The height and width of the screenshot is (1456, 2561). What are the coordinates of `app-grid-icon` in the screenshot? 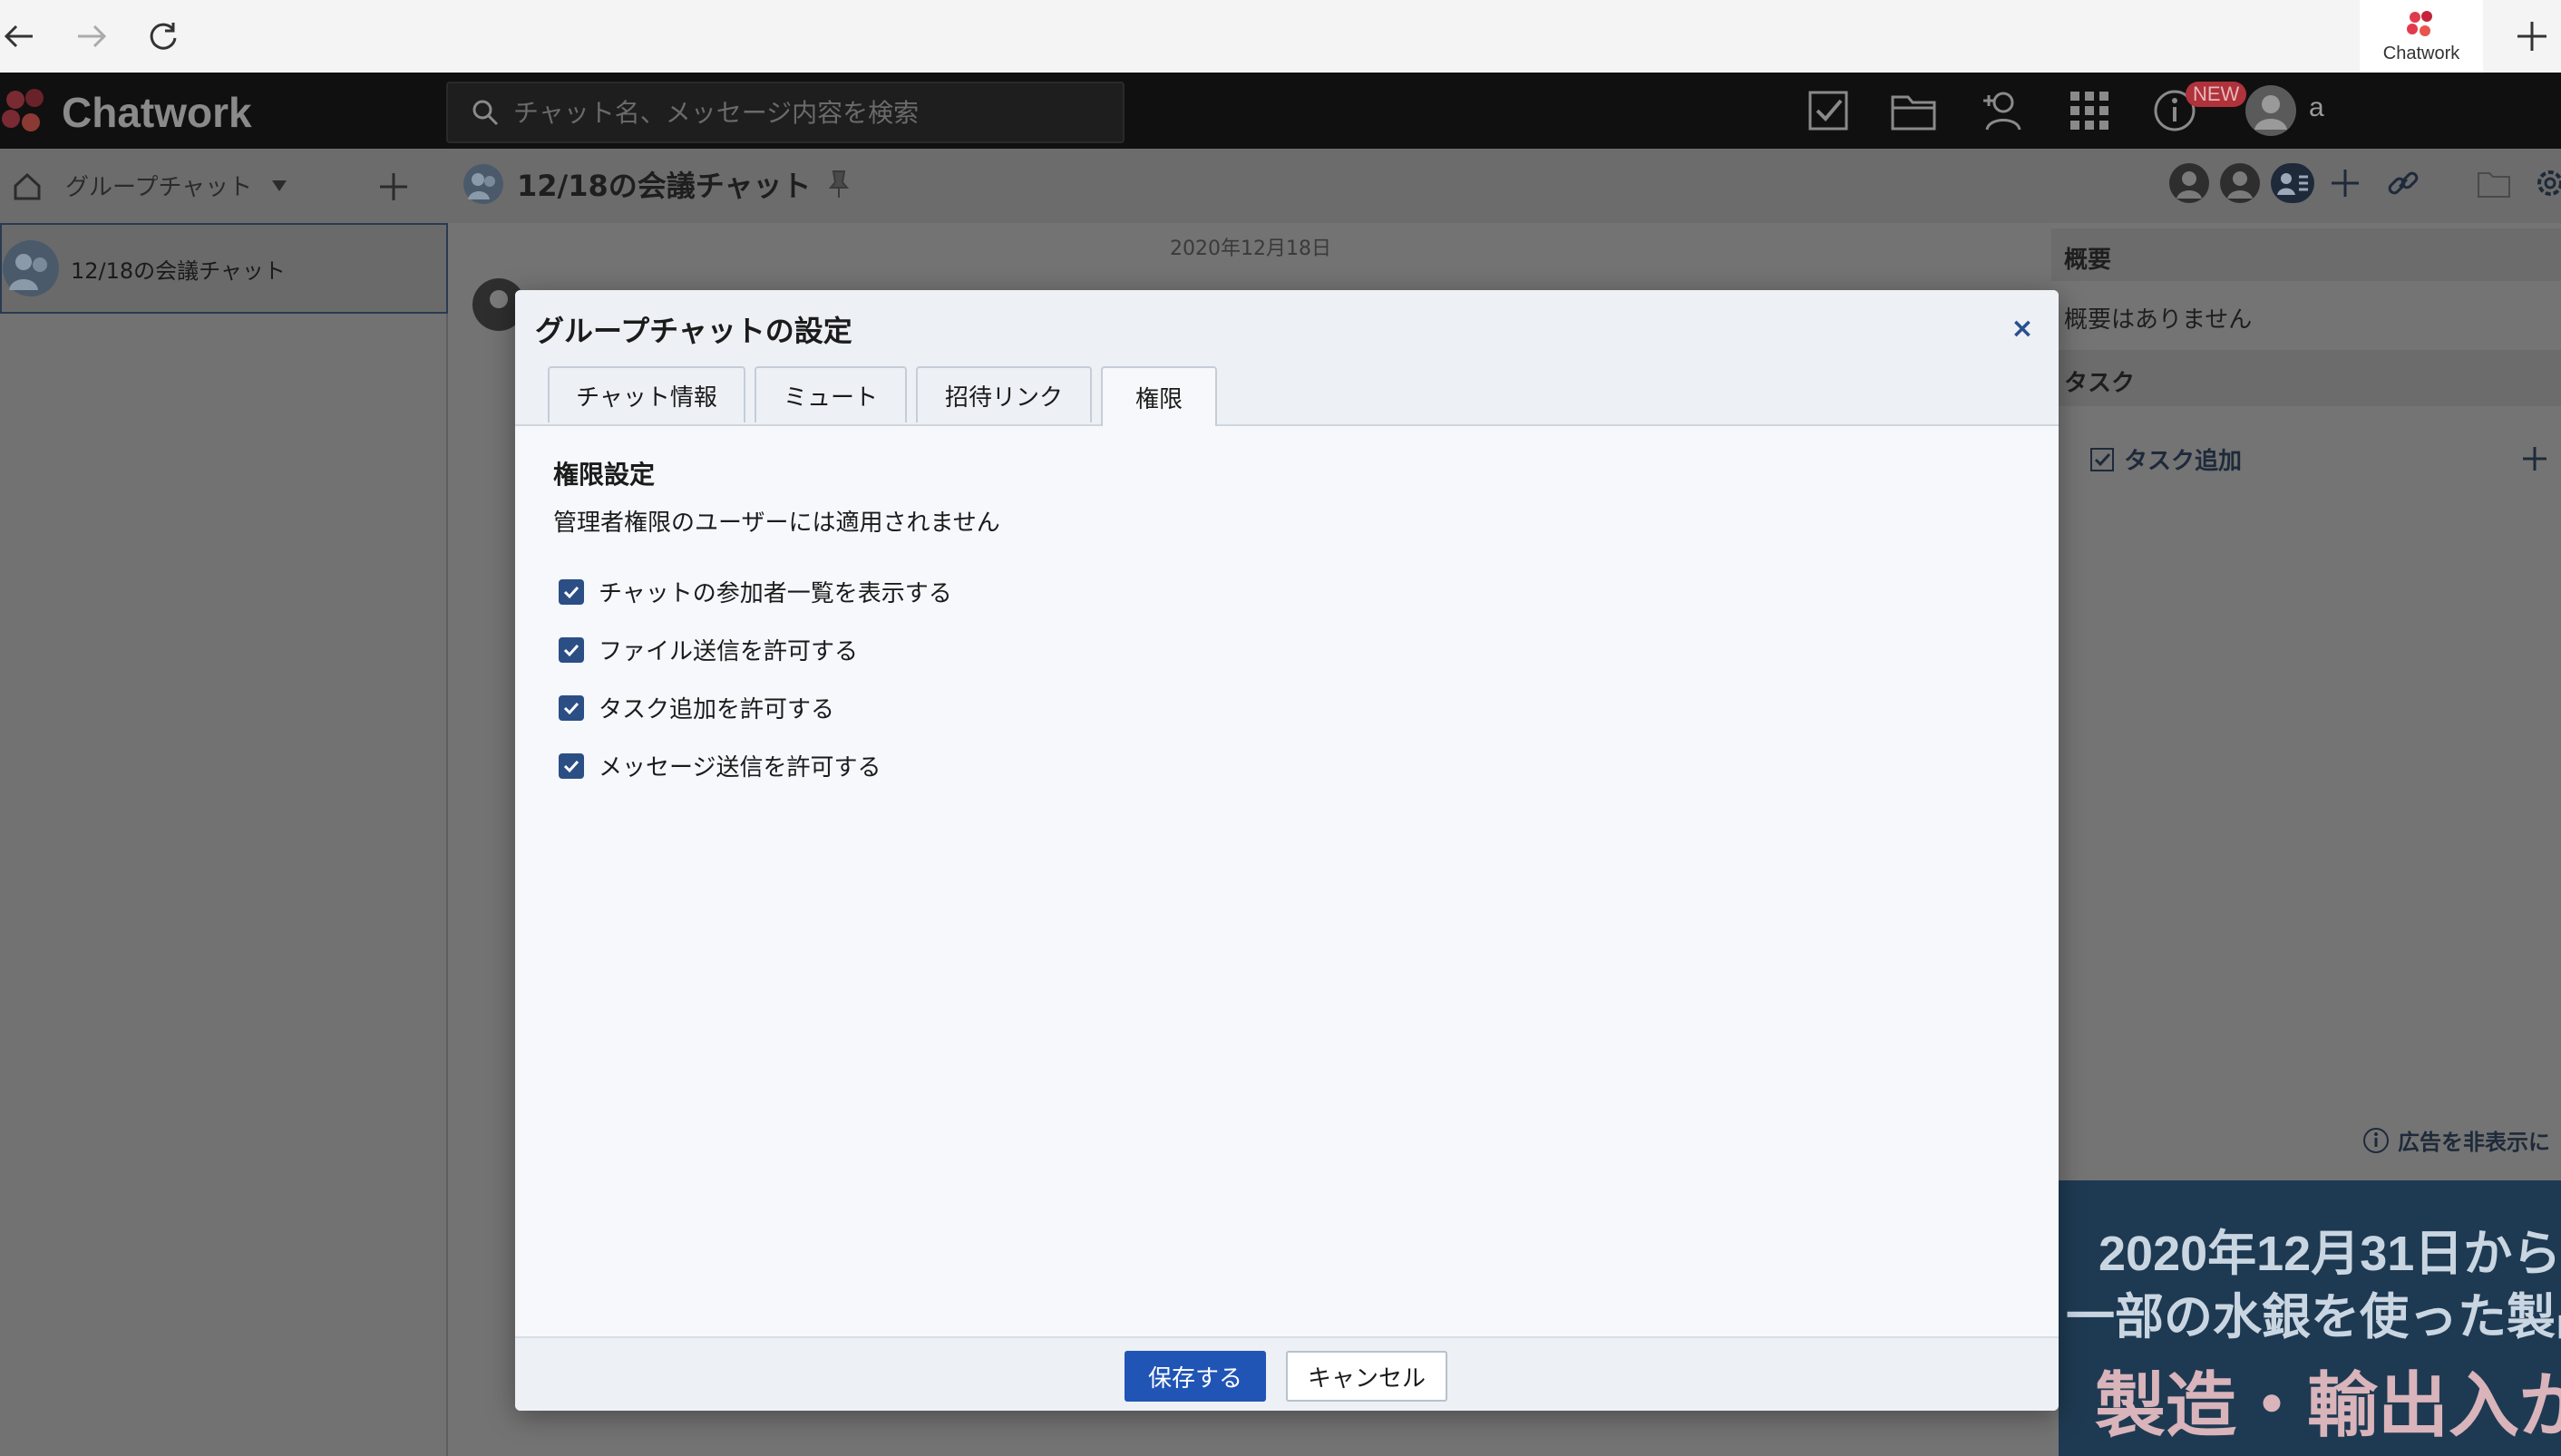 It's located at (2089, 110).